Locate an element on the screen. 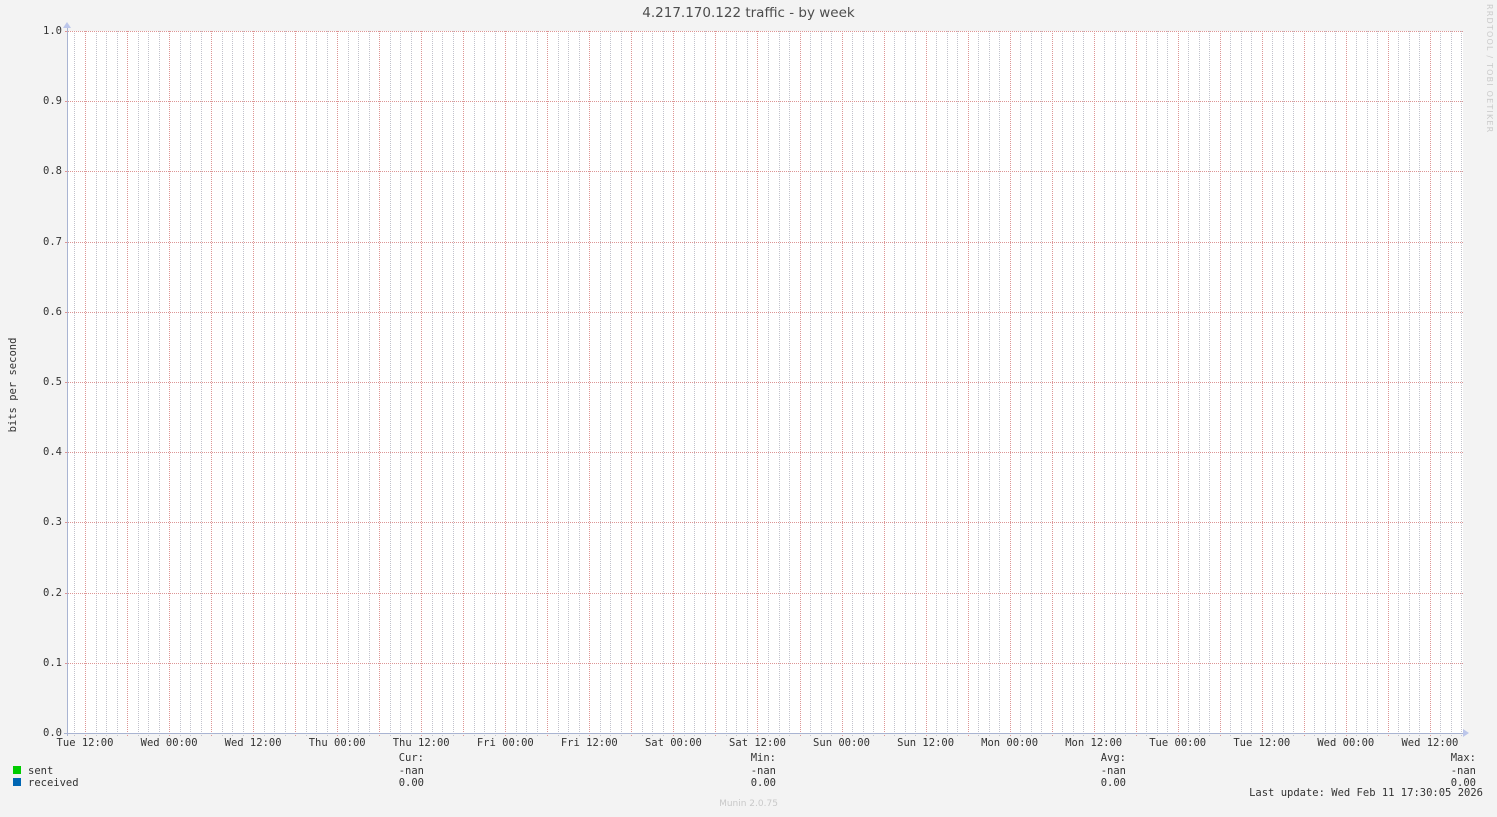 The height and width of the screenshot is (817, 1497). x-tick-label: Thu 00:00 is located at coordinates (337, 743).